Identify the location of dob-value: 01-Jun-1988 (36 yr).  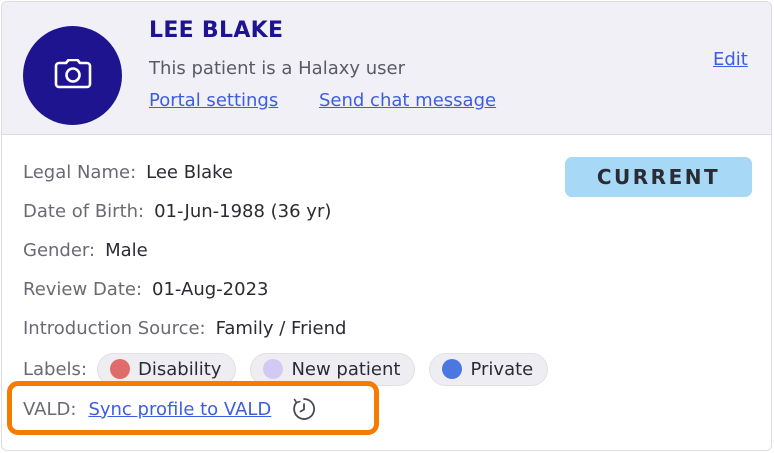
(243, 211).